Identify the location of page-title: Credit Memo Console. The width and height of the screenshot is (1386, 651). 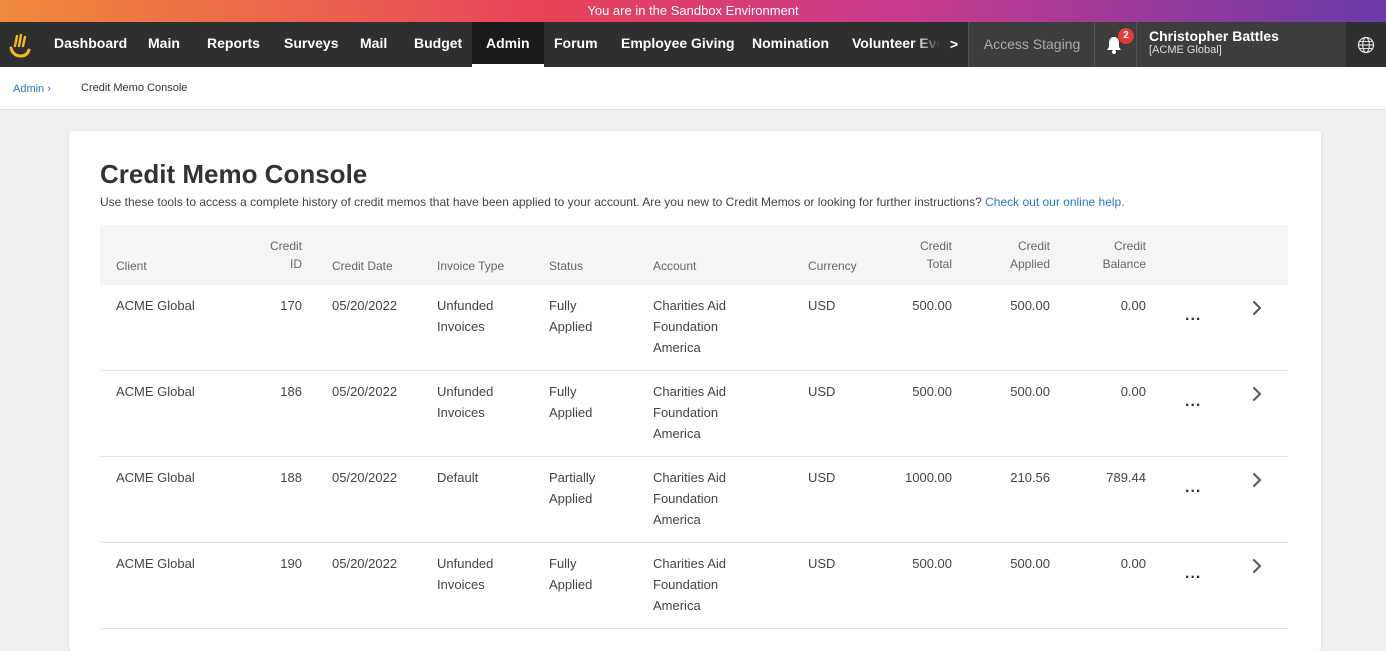
(234, 174).